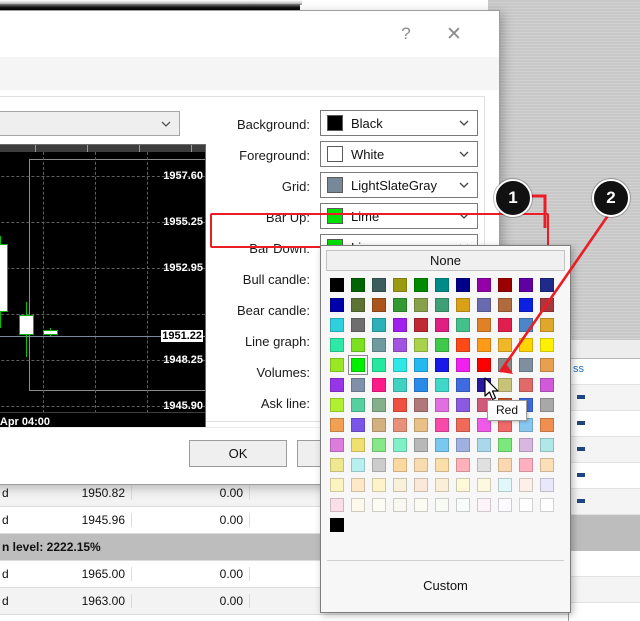 This screenshot has height=621, width=640. I want to click on close-icon: ✕, so click(454, 34).